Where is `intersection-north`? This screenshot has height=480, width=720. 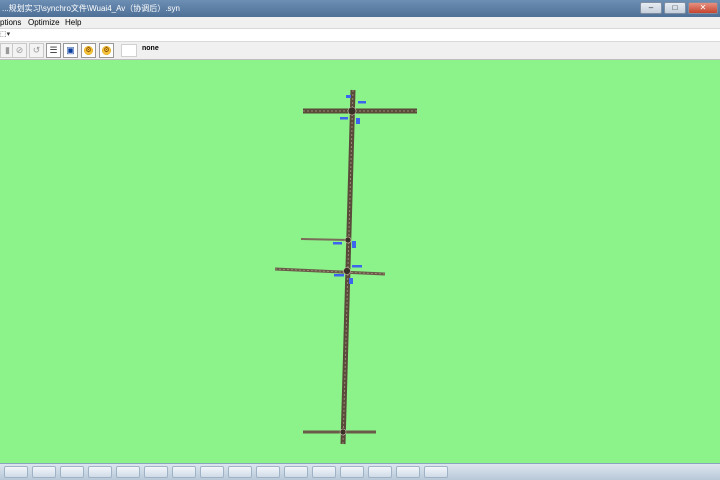
intersection-north is located at coordinates (352, 111).